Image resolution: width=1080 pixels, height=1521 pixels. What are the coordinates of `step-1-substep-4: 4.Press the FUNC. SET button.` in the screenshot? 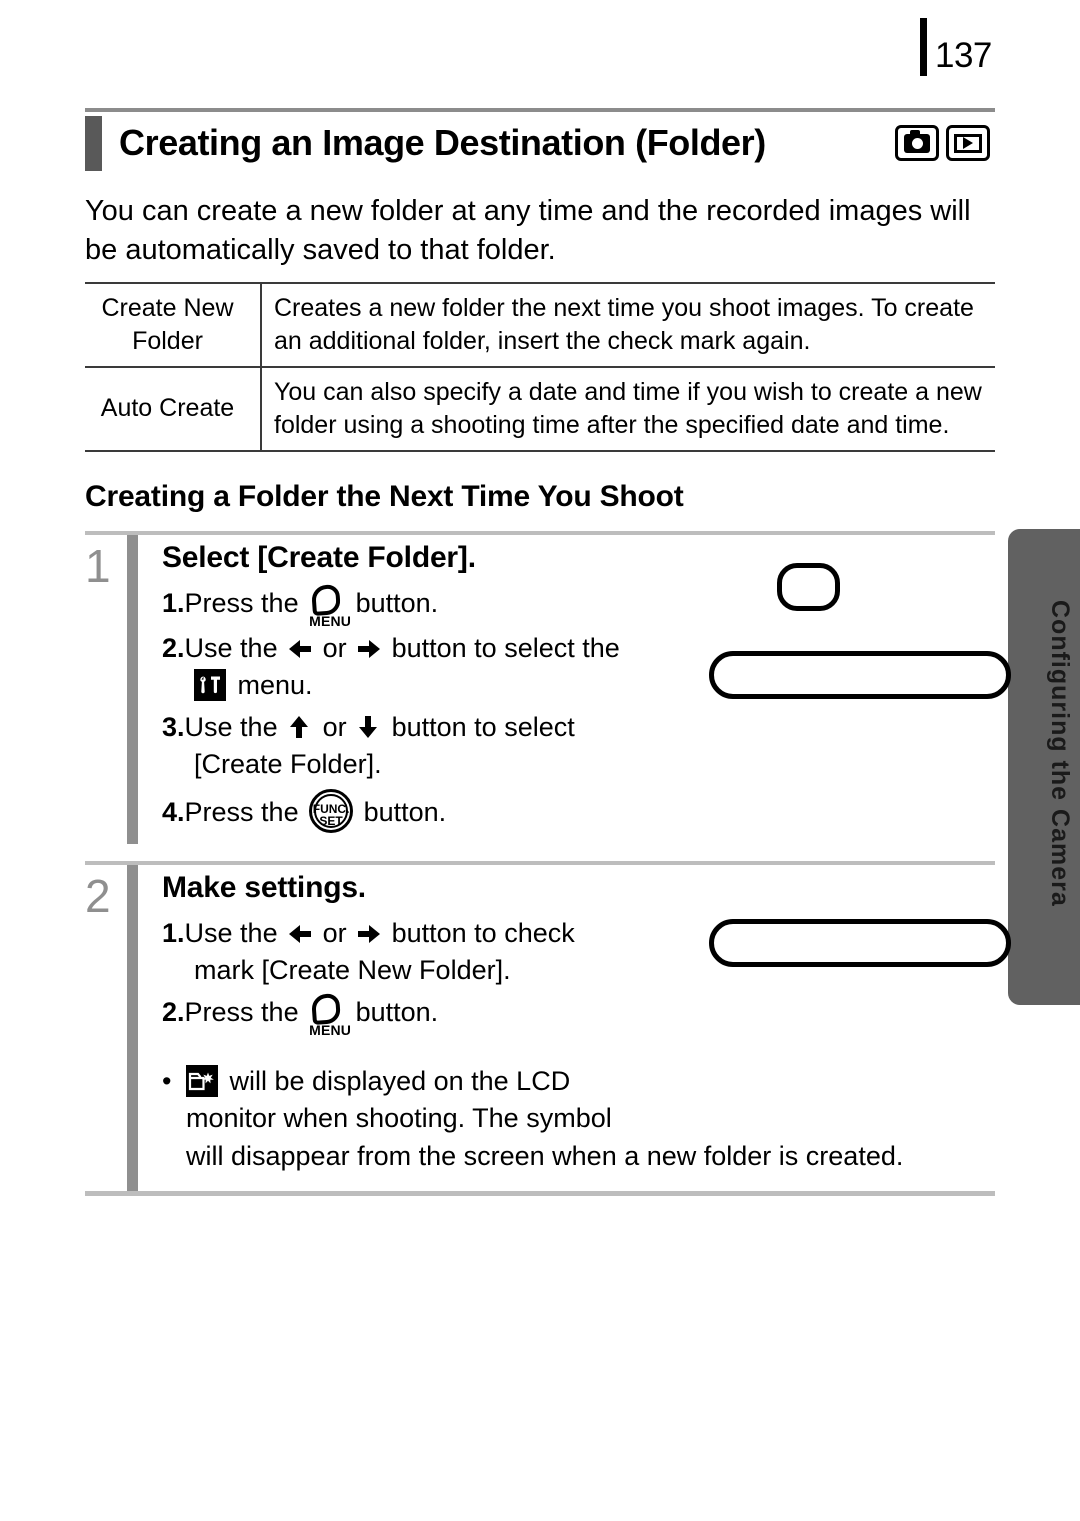 It's located at (432, 810).